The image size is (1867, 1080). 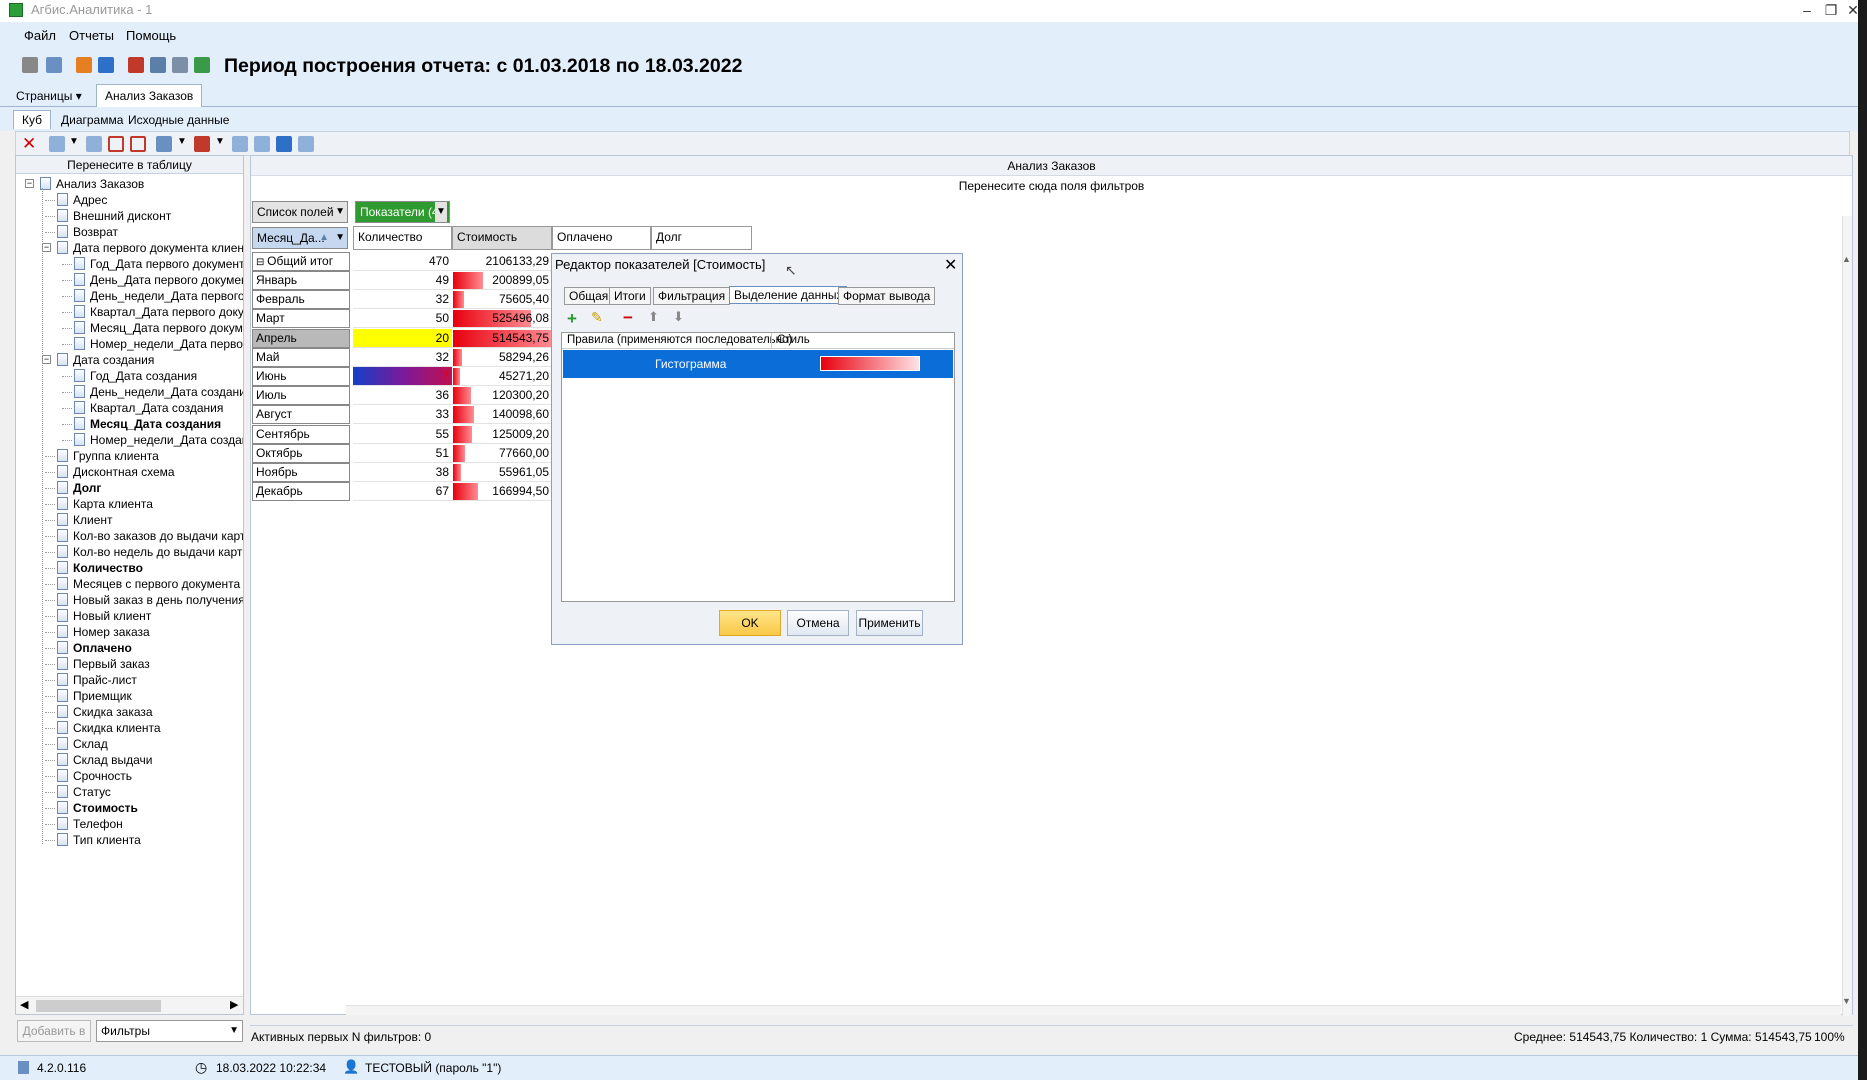 What do you see at coordinates (104, 760) in the screenshot?
I see `tree-node: Склад выдачи` at bounding box center [104, 760].